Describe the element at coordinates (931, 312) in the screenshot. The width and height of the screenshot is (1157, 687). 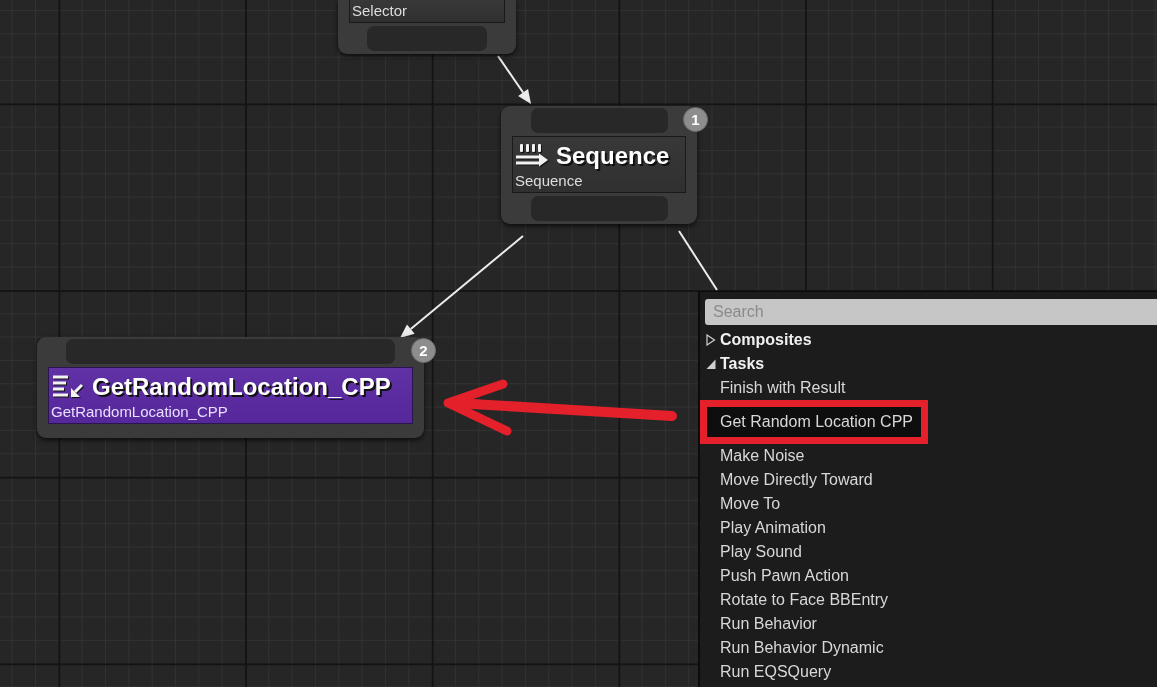
I see `search-field: Search` at that location.